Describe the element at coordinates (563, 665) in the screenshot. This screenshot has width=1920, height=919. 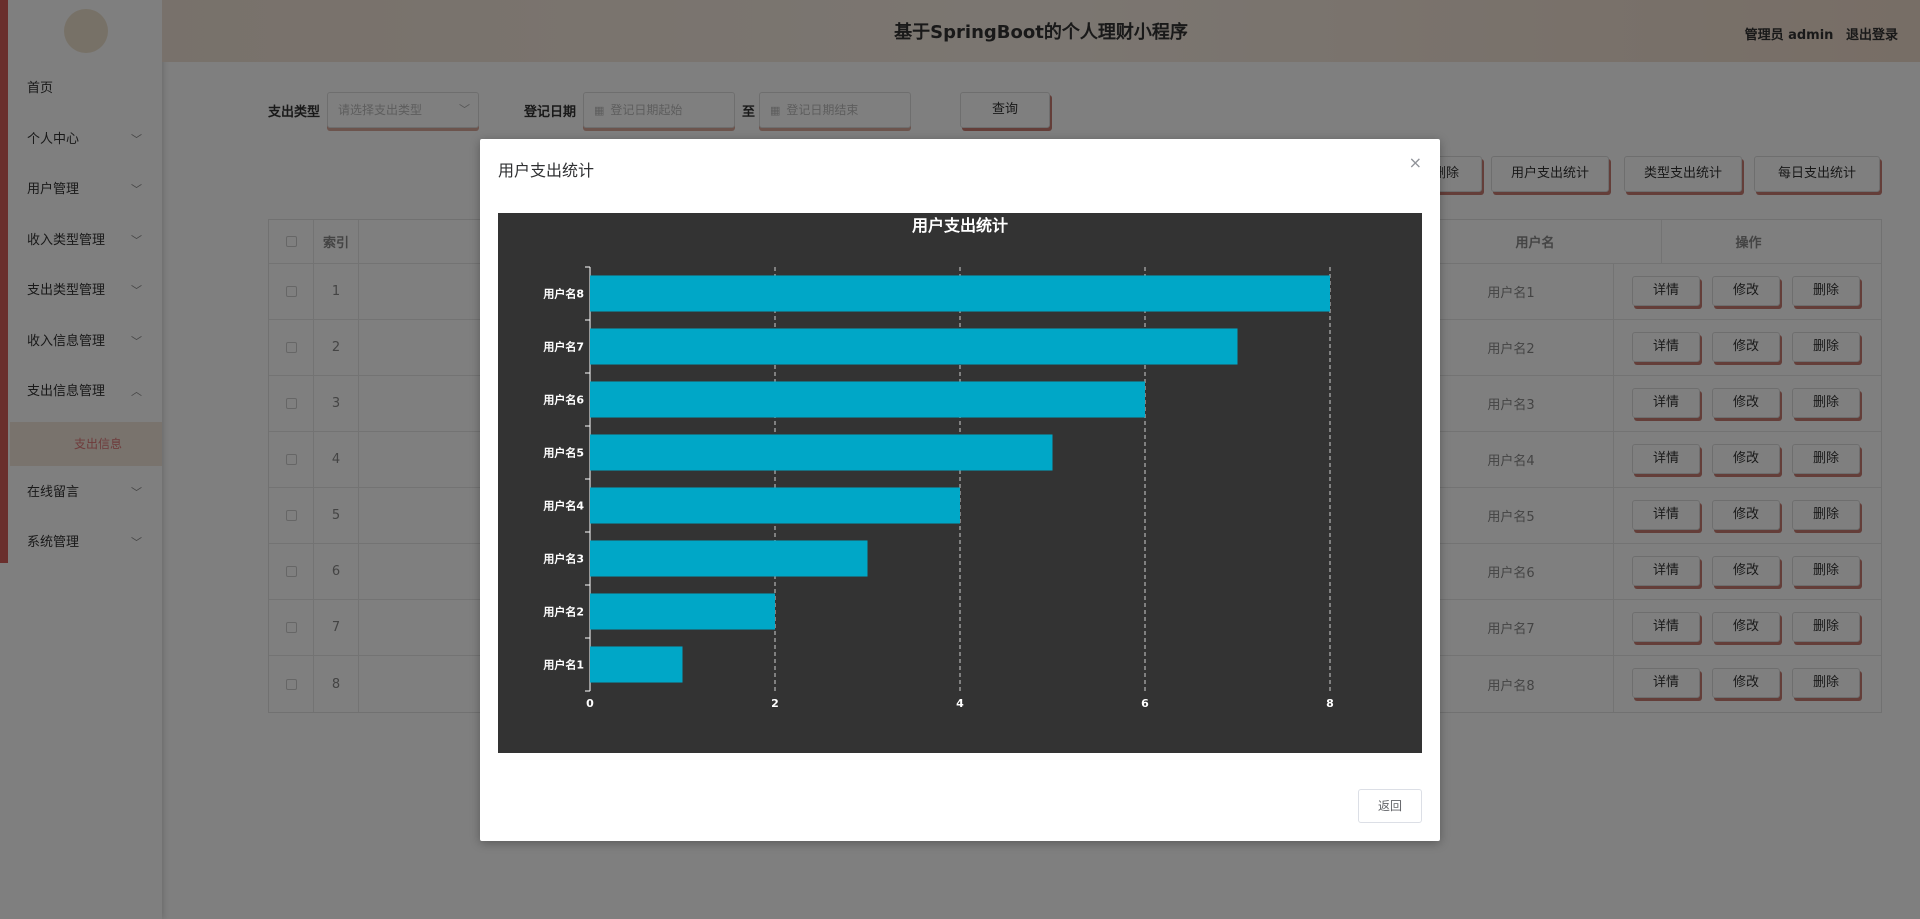
I see `y-tick-label: 用户名1` at that location.